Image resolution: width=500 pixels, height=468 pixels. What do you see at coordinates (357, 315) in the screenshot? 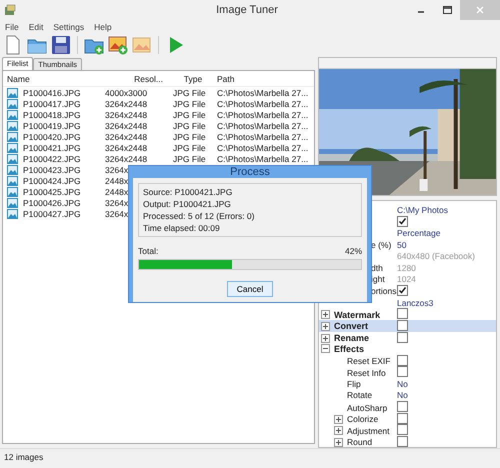
I see `section-label: Watermark` at bounding box center [357, 315].